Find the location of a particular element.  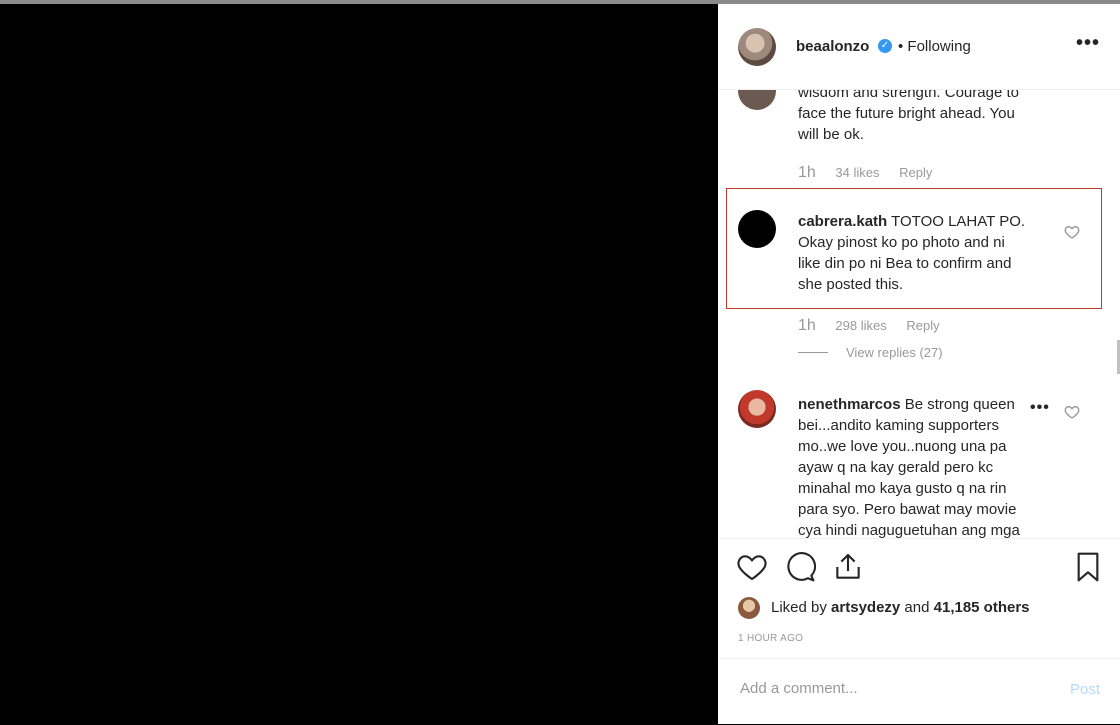

share-icon is located at coordinates (848, 567).